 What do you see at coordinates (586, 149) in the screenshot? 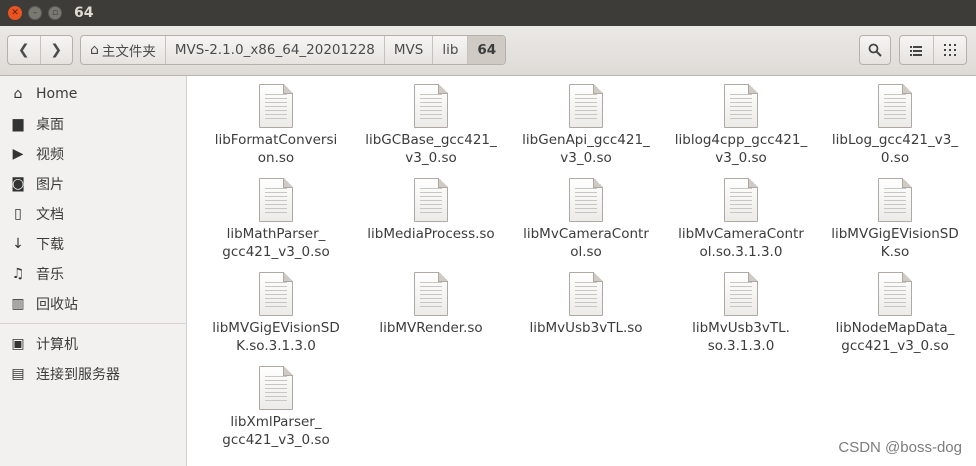
I see `file-name: libGenApi_gcc421_ v3_0.so` at bounding box center [586, 149].